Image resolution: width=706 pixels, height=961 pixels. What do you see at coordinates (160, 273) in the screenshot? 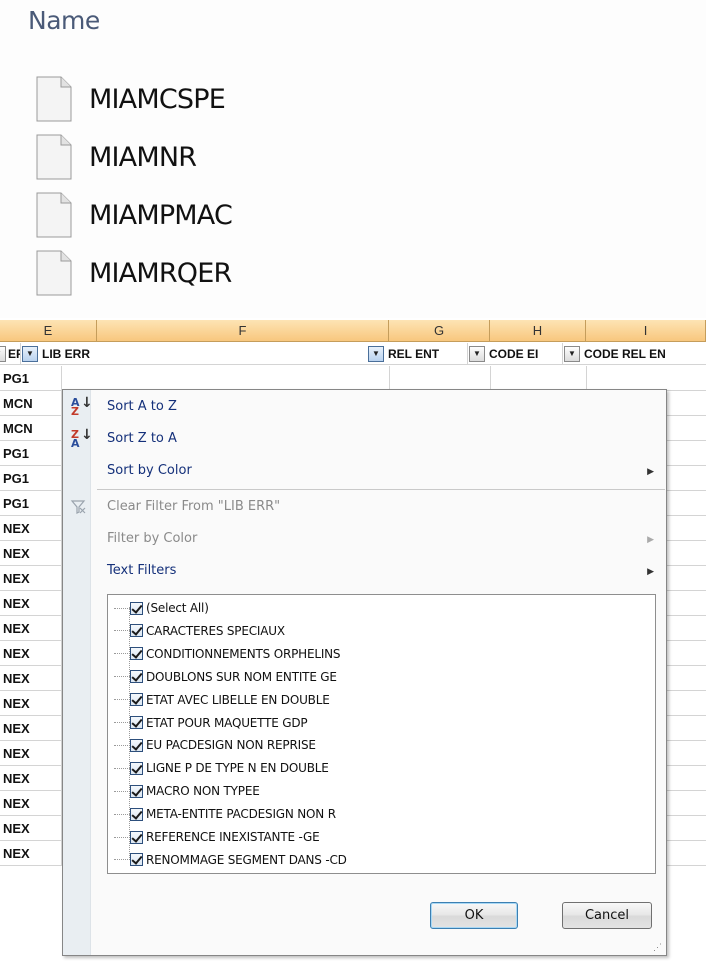
I see `file-name: MIAMRQER` at bounding box center [160, 273].